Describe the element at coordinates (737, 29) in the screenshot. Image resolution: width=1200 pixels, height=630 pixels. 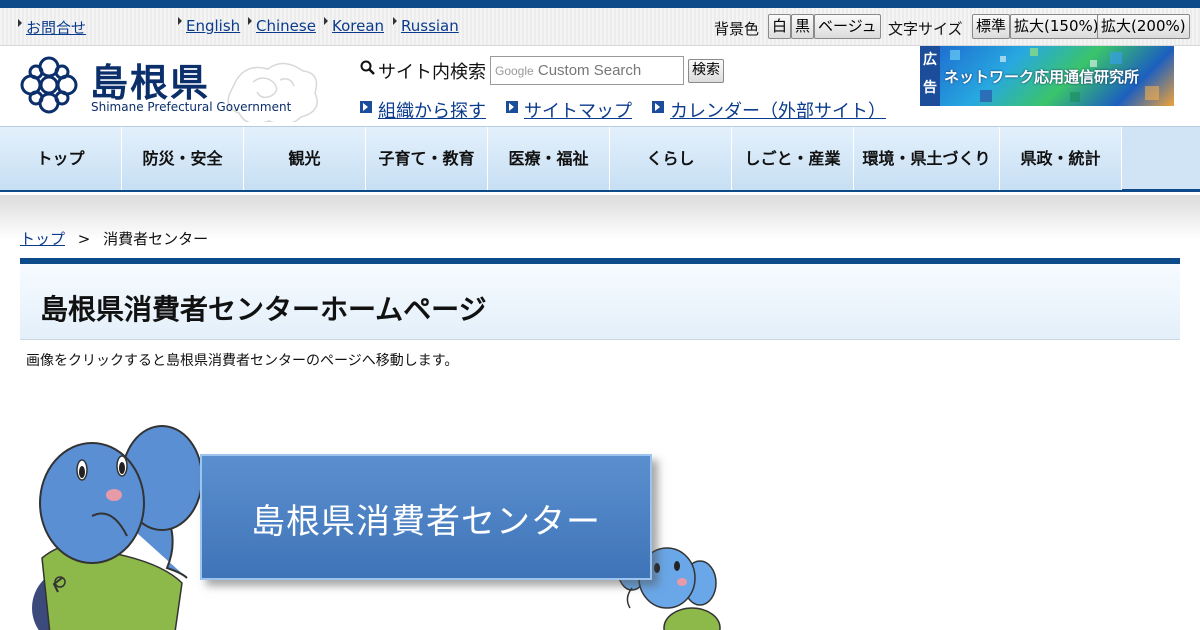
I see `bg-color-label: 背景色` at that location.